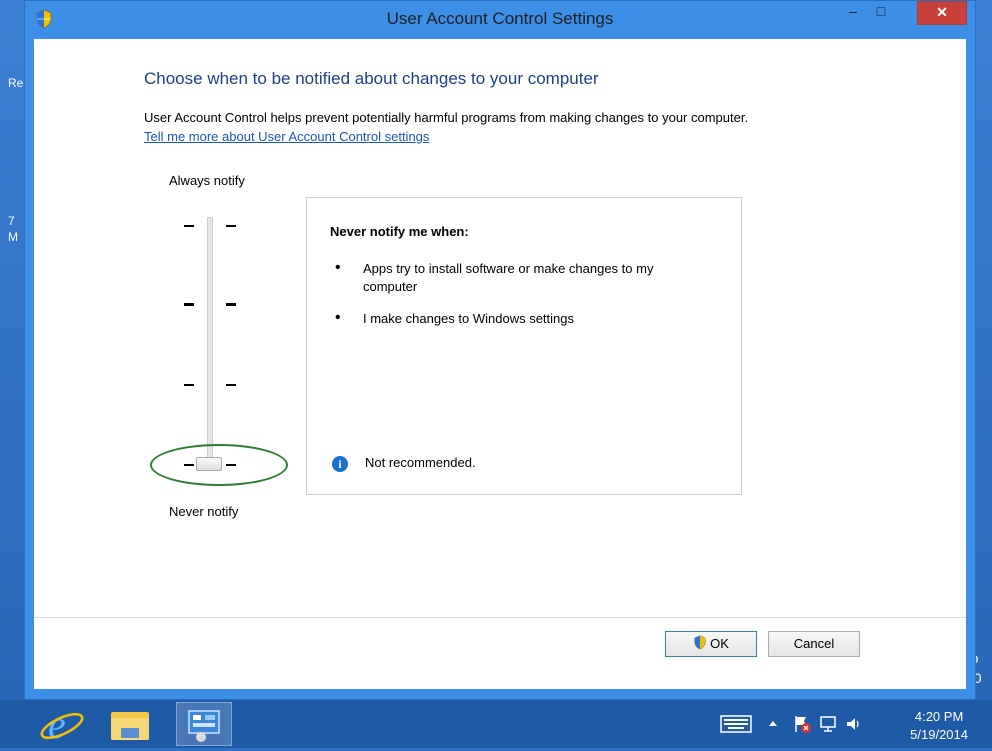 The image size is (992, 751). I want to click on internet-explorer-icon: e, so click(62, 724).